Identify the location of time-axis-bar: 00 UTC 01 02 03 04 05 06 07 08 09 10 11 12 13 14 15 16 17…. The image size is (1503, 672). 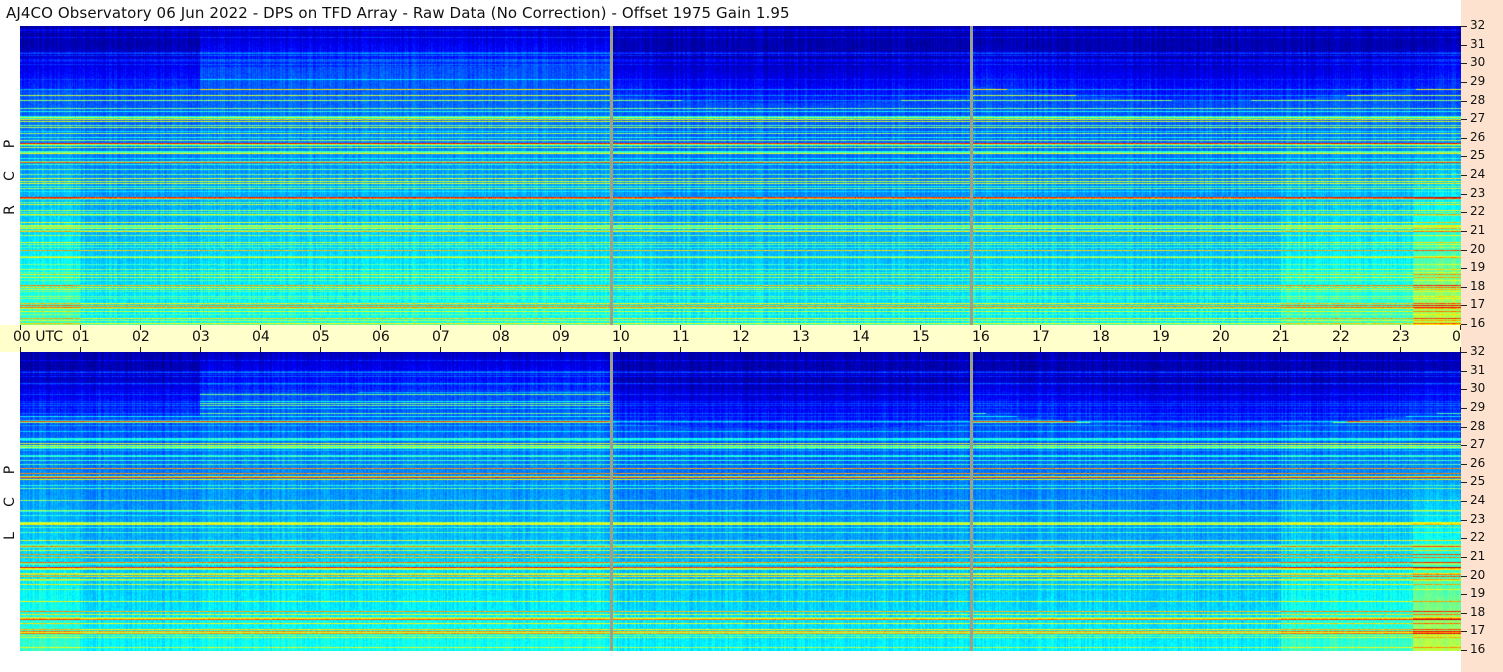
(749, 338).